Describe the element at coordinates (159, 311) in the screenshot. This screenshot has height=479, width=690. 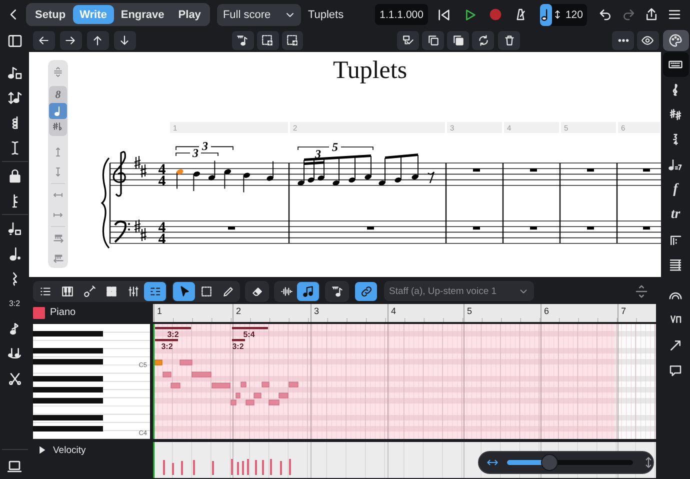
I see `ruler-bar-number: 1` at that location.